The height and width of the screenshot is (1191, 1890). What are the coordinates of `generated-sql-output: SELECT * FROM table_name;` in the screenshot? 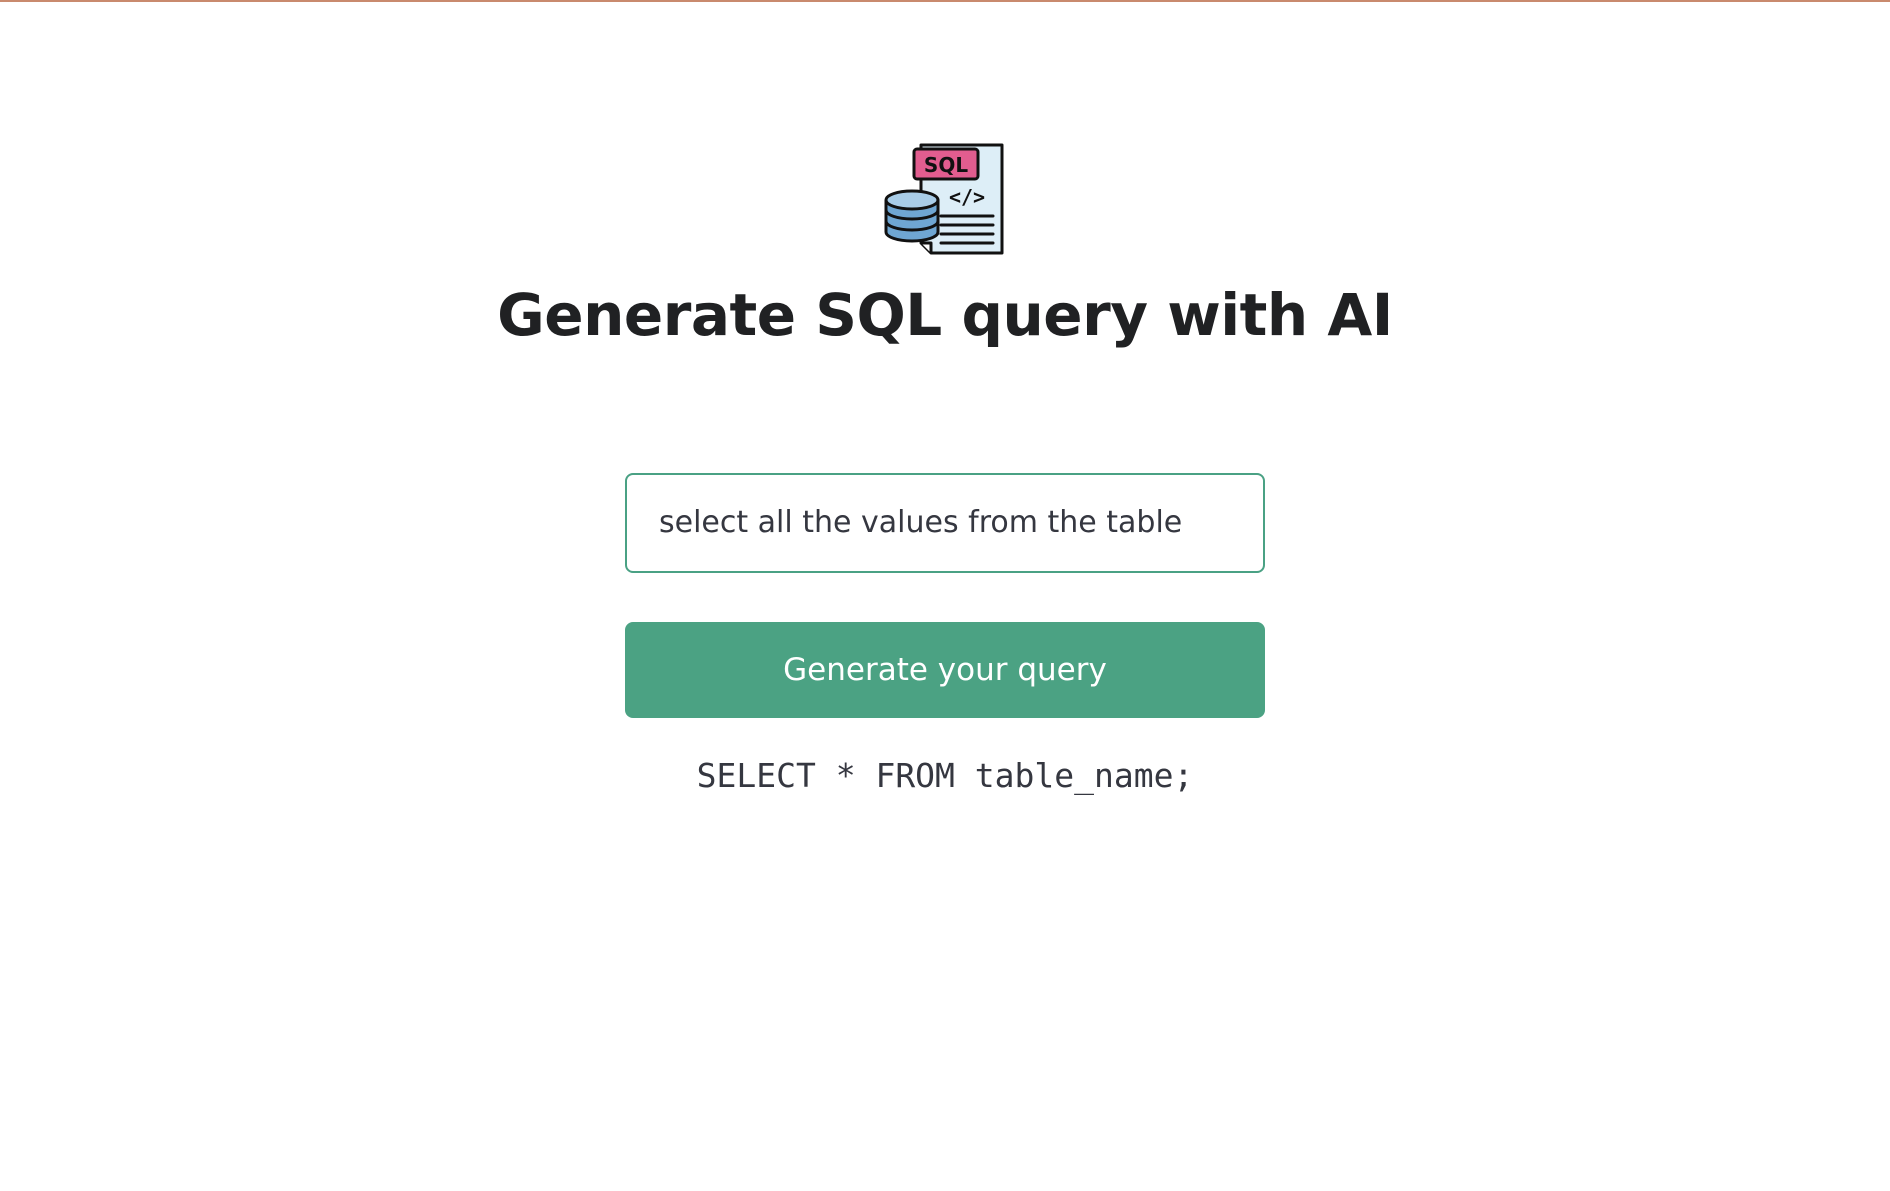 It's located at (945, 775).